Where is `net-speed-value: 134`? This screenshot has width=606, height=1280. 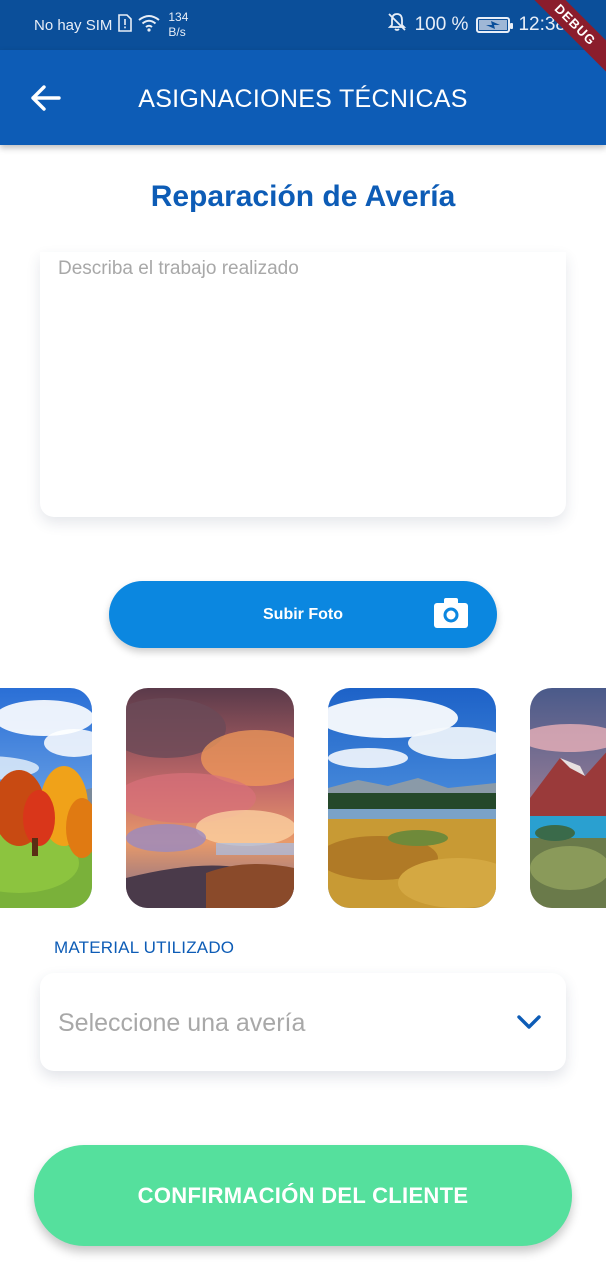 net-speed-value: 134 is located at coordinates (178, 17).